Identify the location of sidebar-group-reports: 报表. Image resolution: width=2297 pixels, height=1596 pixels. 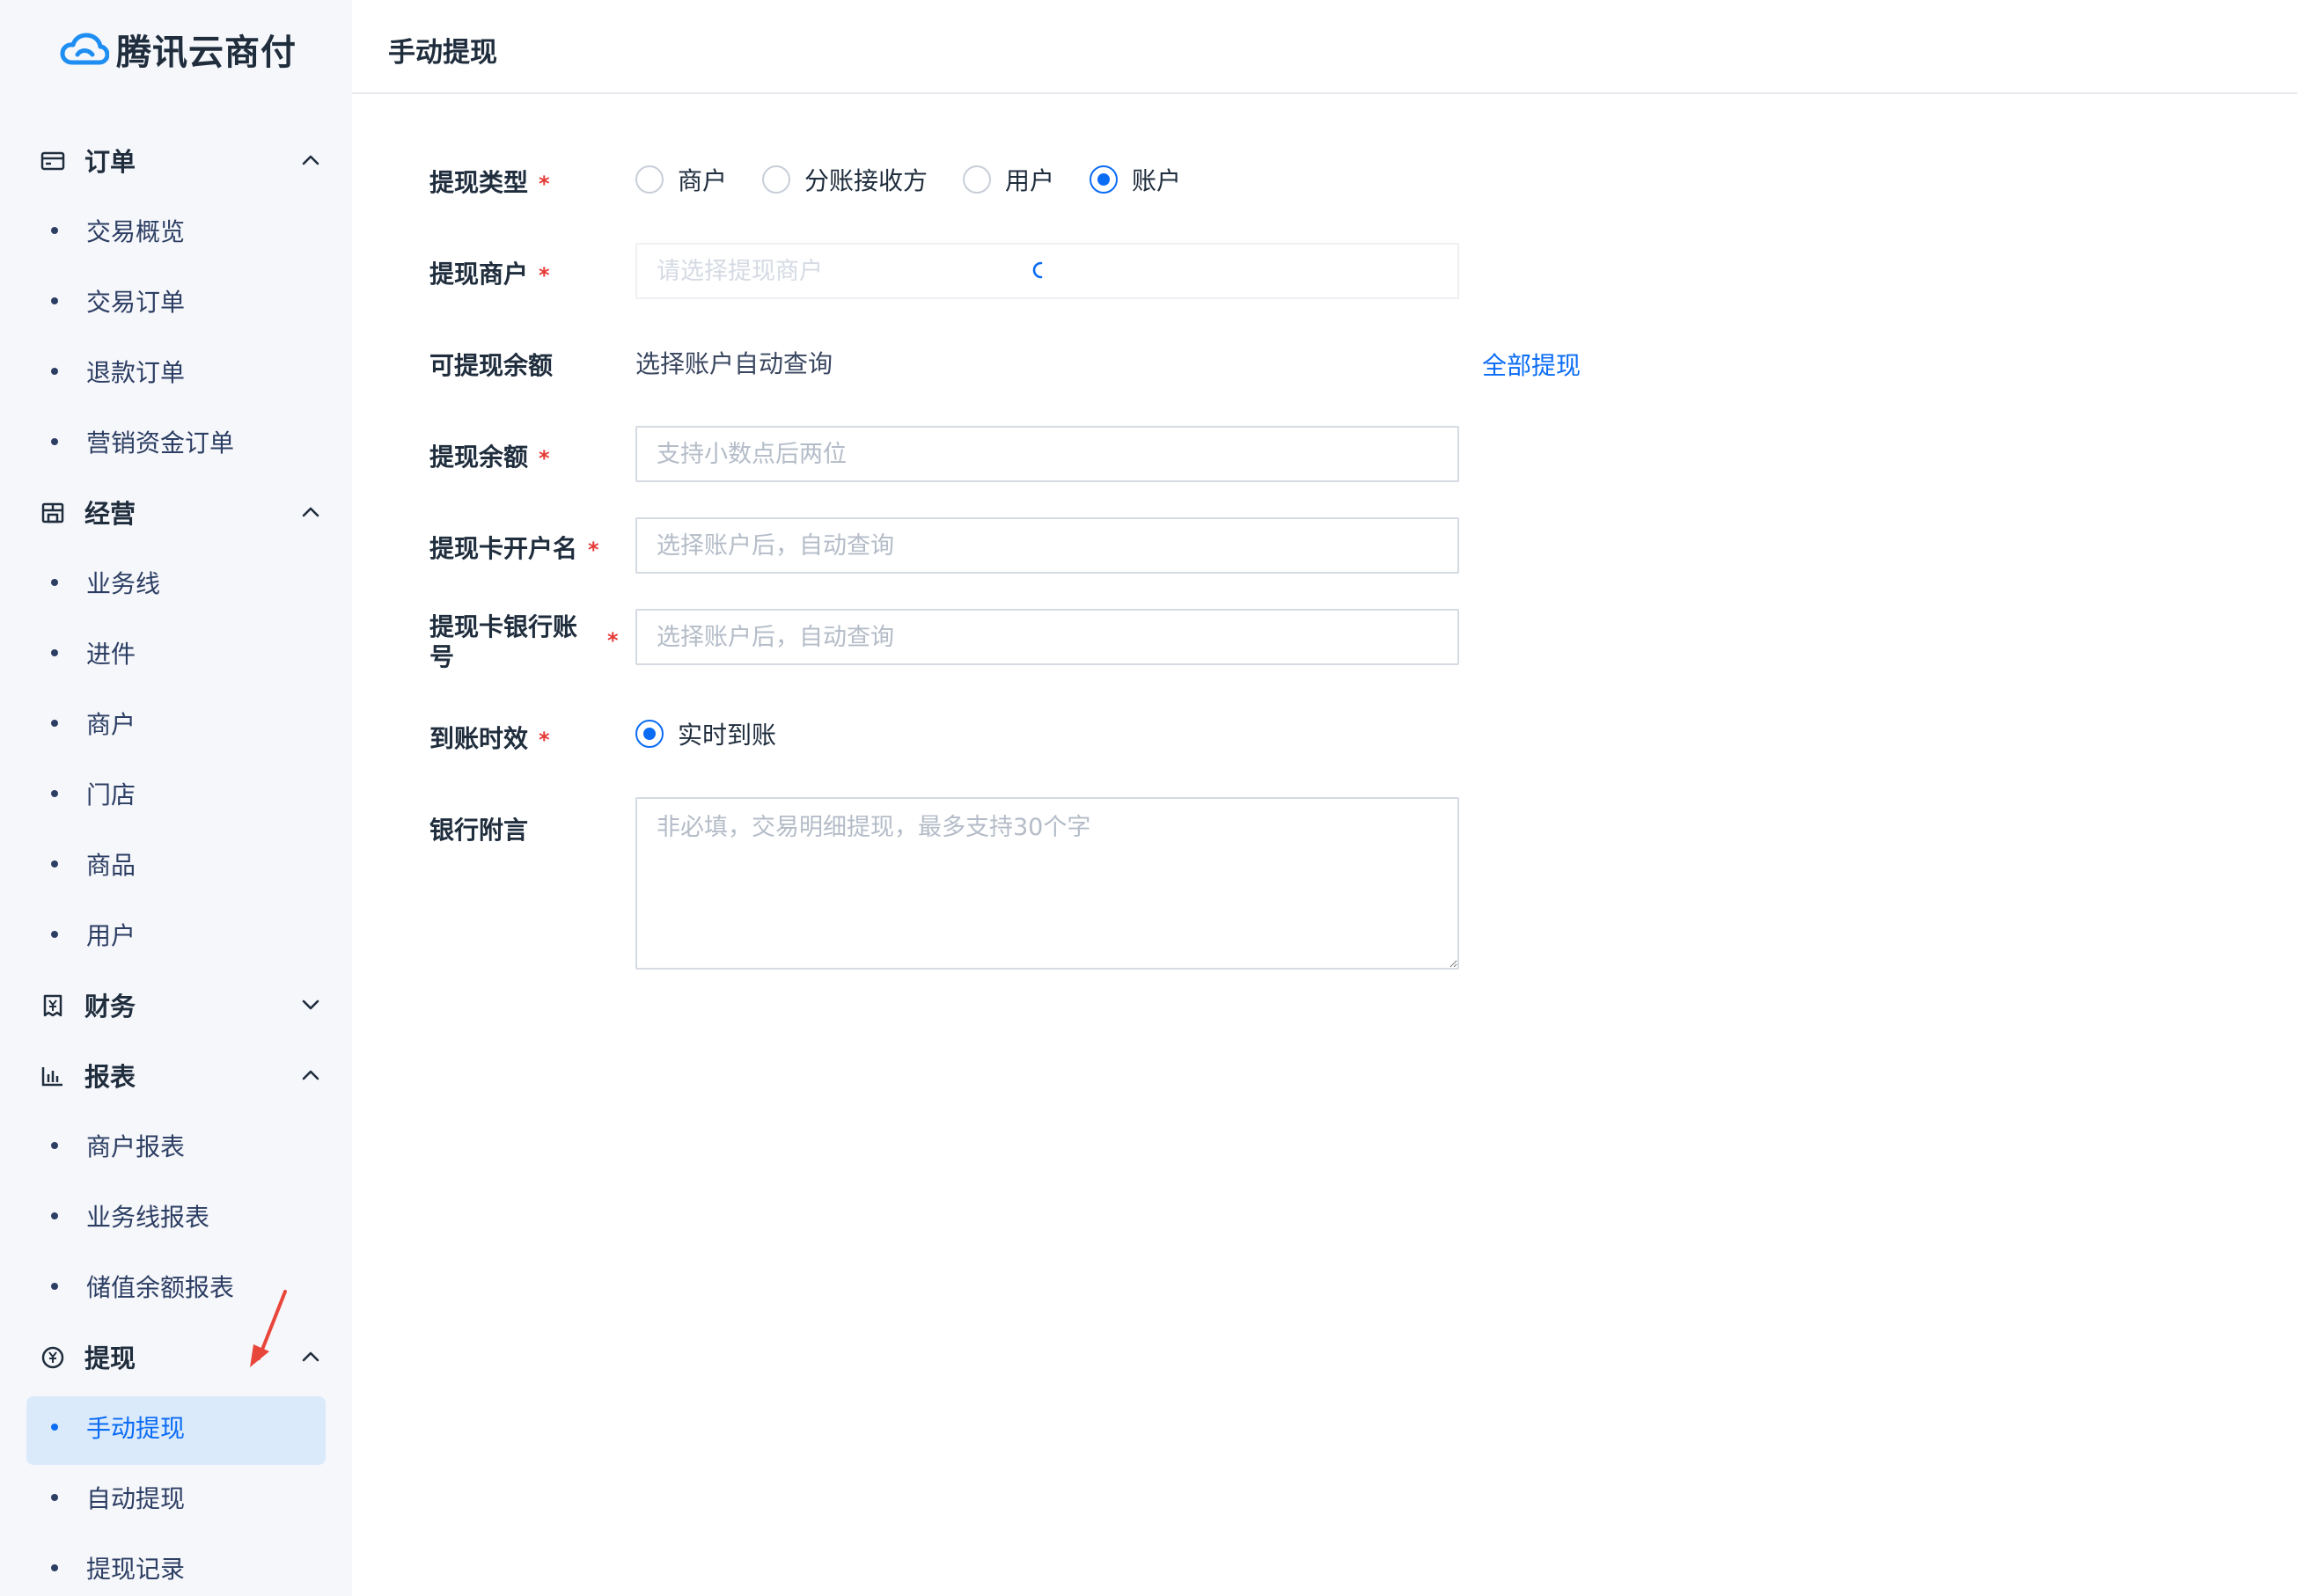
(176, 1075).